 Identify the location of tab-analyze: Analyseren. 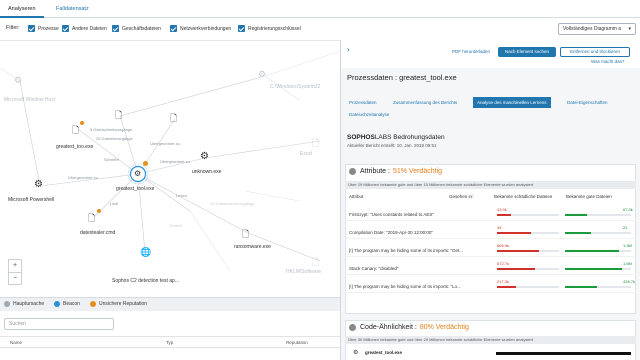
(22, 9).